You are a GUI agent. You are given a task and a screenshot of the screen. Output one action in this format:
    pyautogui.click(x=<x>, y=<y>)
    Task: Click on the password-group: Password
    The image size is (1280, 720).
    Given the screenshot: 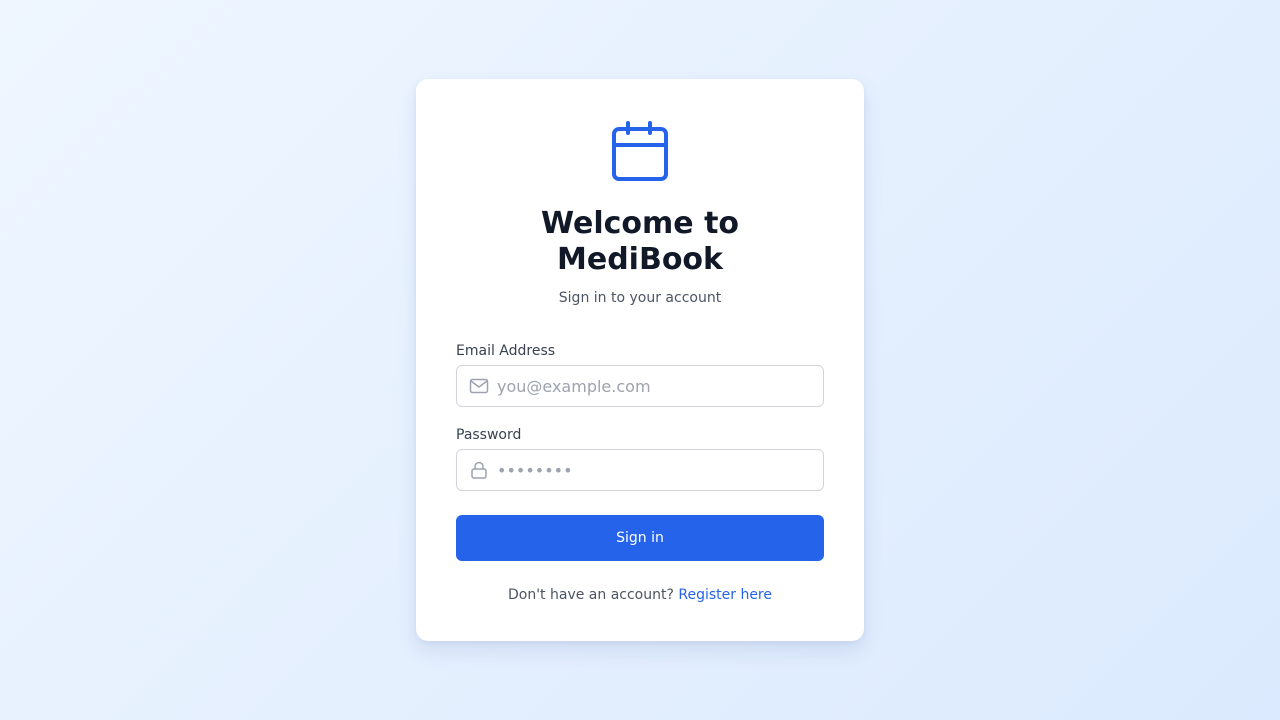 What is the action you would take?
    pyautogui.click(x=640, y=458)
    